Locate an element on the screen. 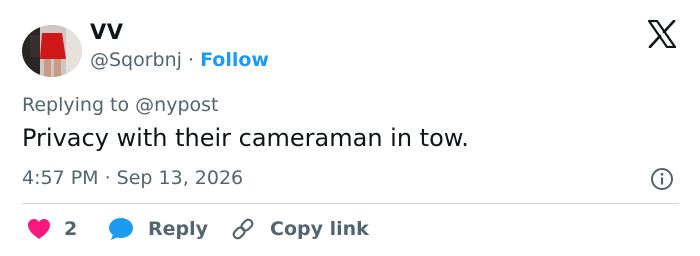 Image resolution: width=700 pixels, height=256 pixels. reply-button: Reply is located at coordinates (158, 229).